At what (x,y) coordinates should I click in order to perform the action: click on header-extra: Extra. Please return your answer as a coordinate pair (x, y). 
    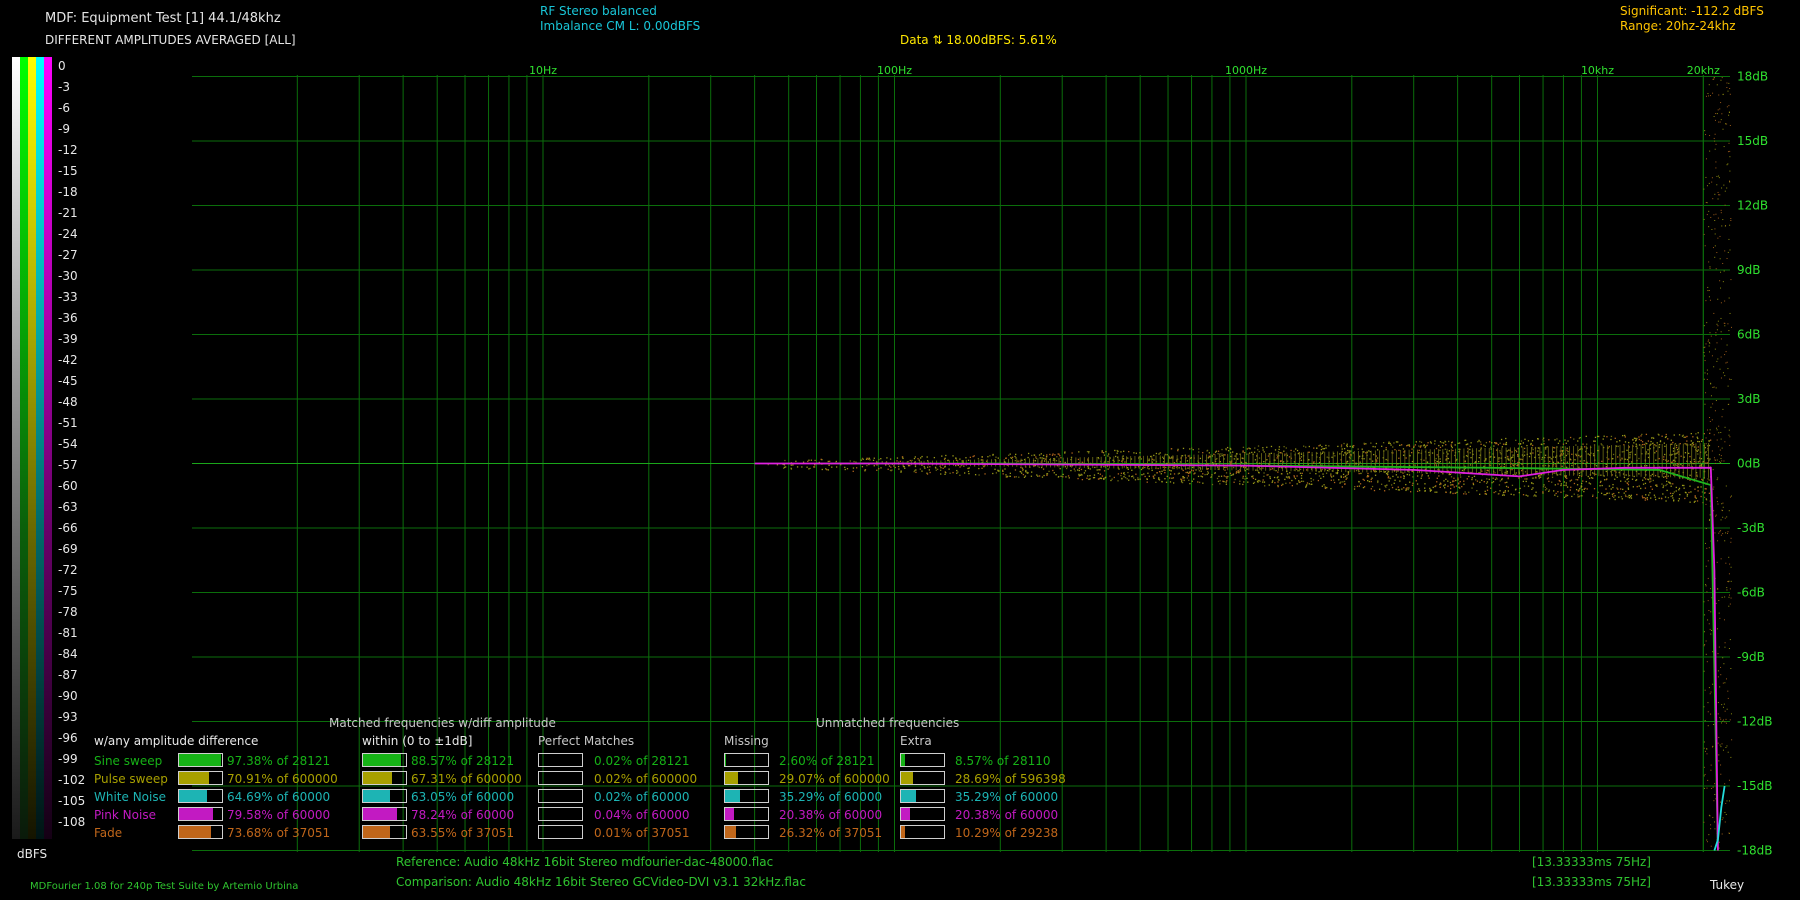
    Looking at the image, I should click on (916, 741).